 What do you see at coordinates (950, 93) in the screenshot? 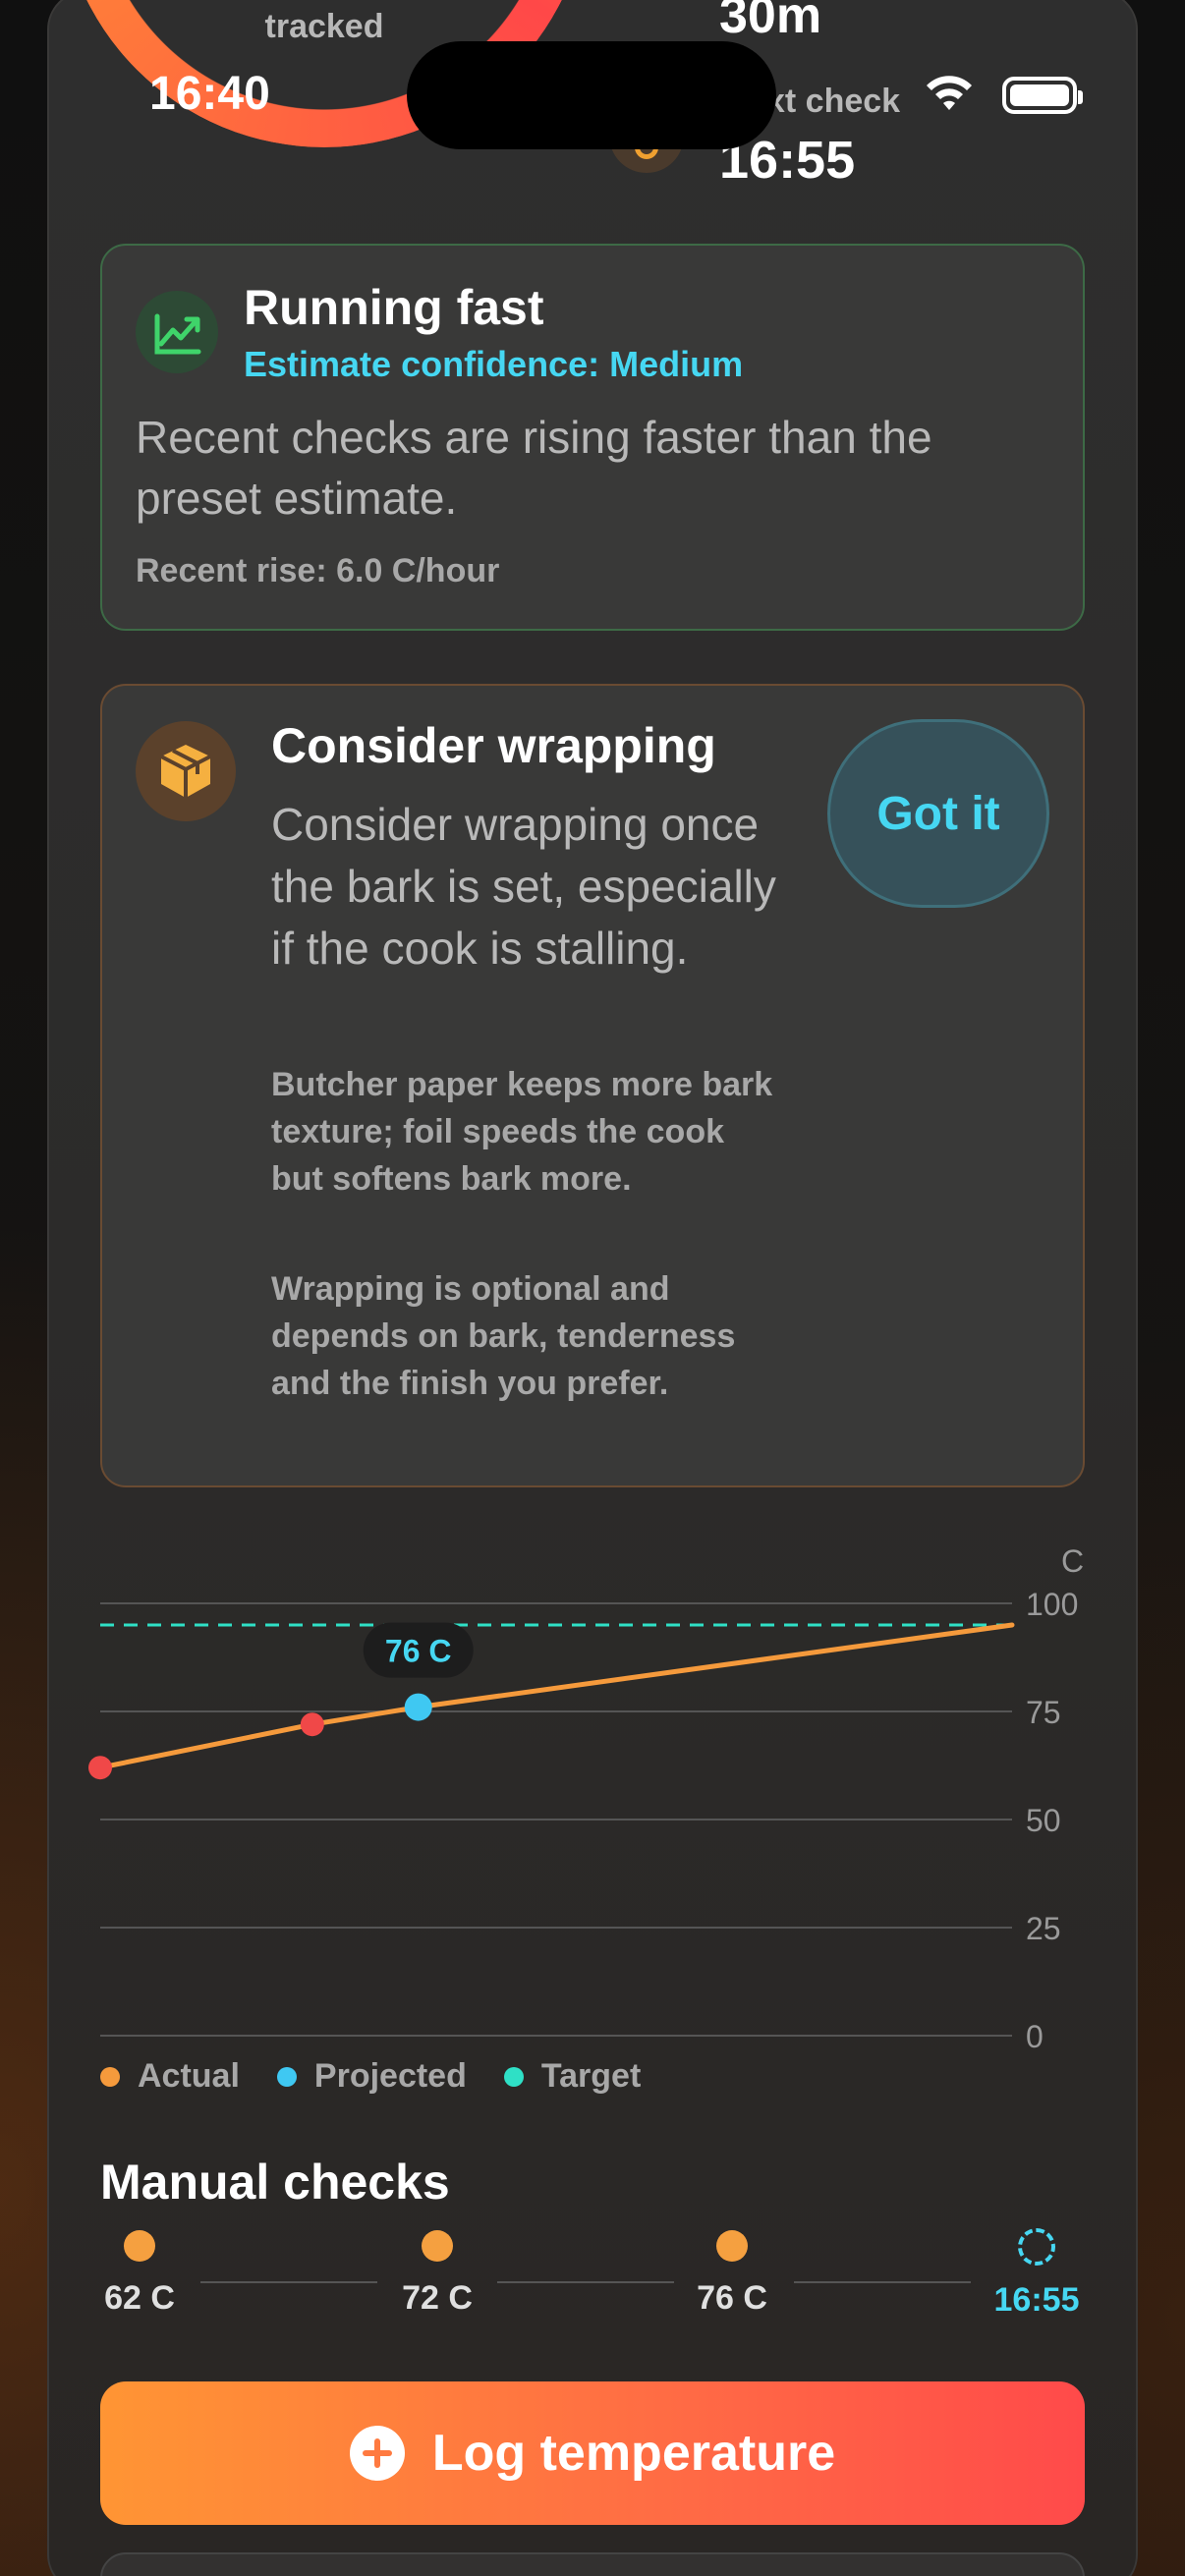
I see `wifi-icon` at bounding box center [950, 93].